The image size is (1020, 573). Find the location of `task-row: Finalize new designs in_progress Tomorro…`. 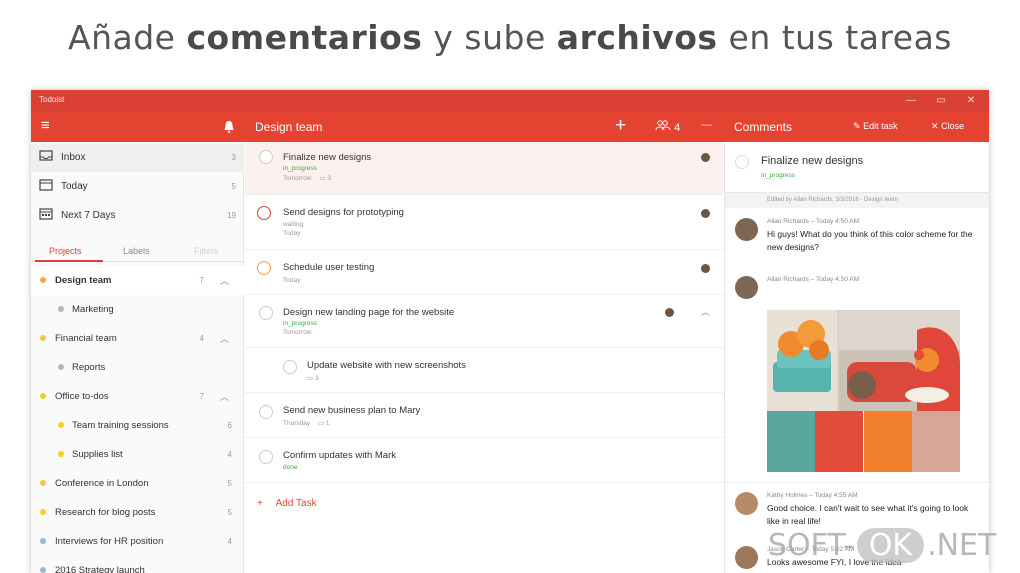

task-row: Finalize new designs in_progress Tomorro… is located at coordinates (484, 168).